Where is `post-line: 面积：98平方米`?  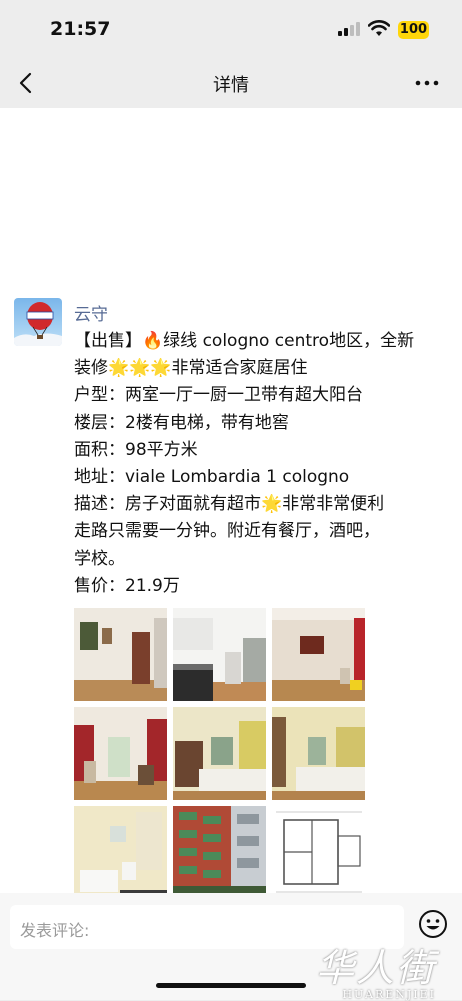 post-line: 面积：98平方米 is located at coordinates (136, 449).